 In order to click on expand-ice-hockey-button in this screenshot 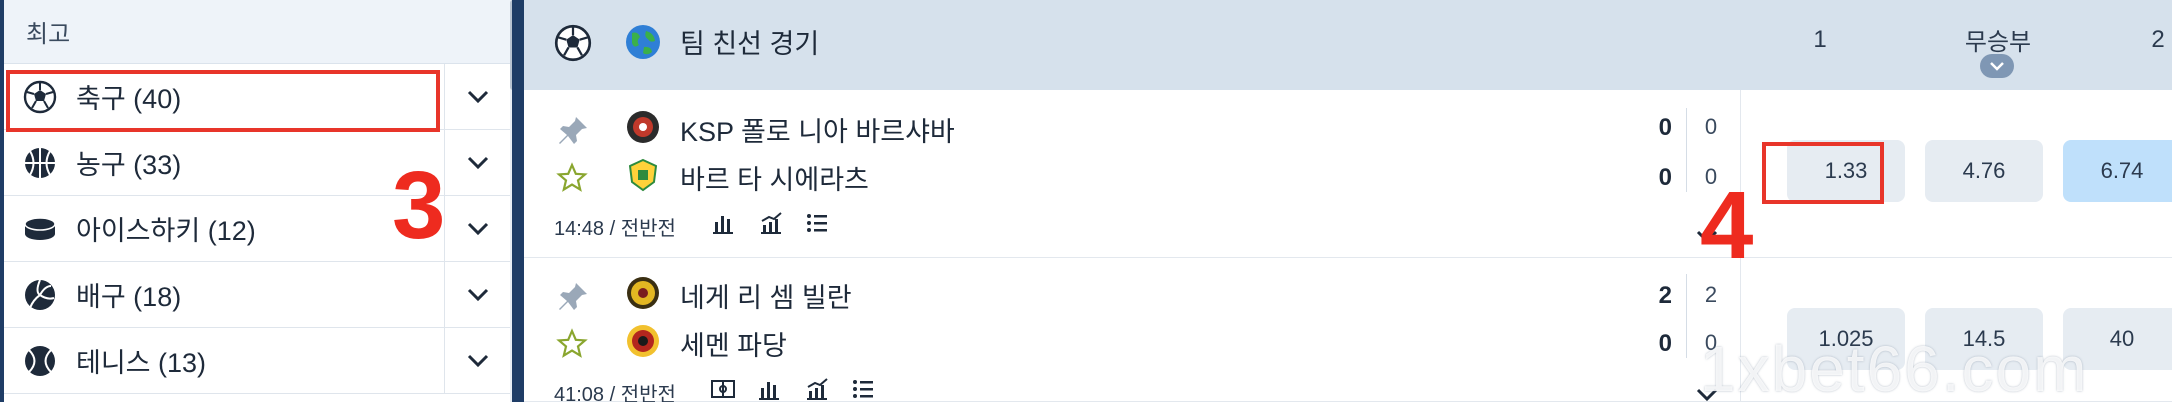, I will do `click(477, 229)`.